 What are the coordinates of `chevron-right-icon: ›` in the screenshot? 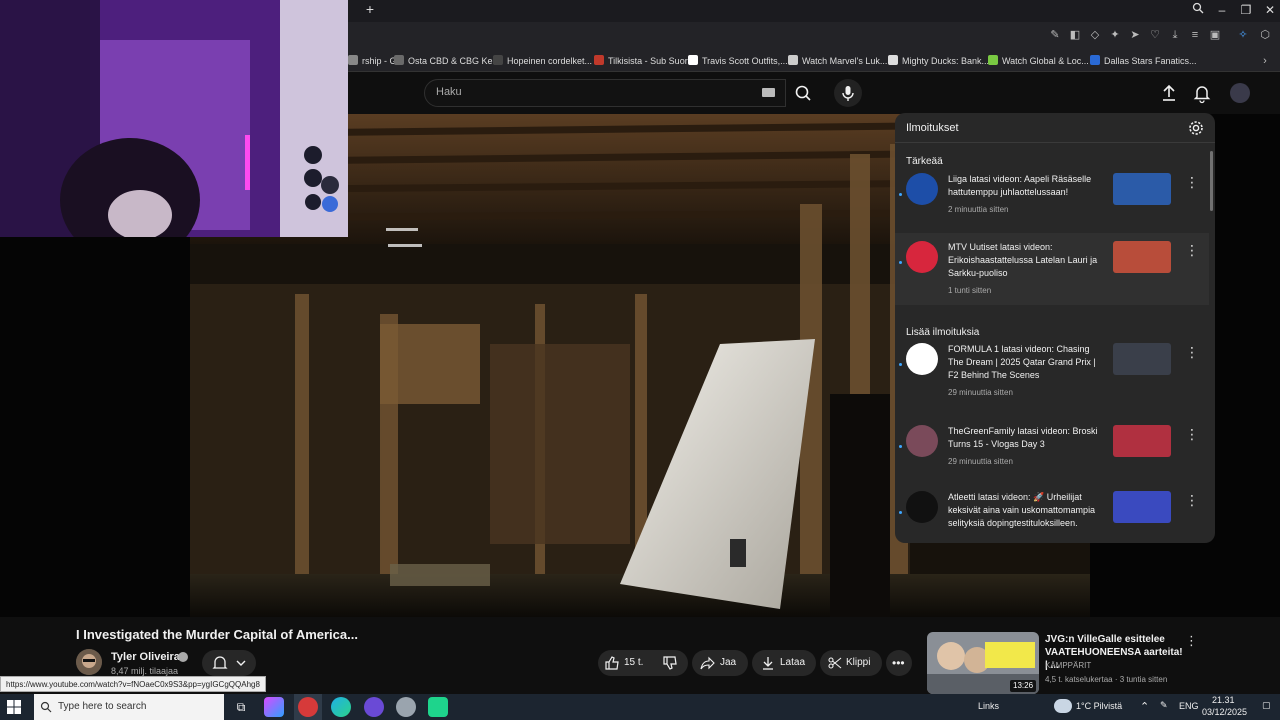 It's located at (1265, 61).